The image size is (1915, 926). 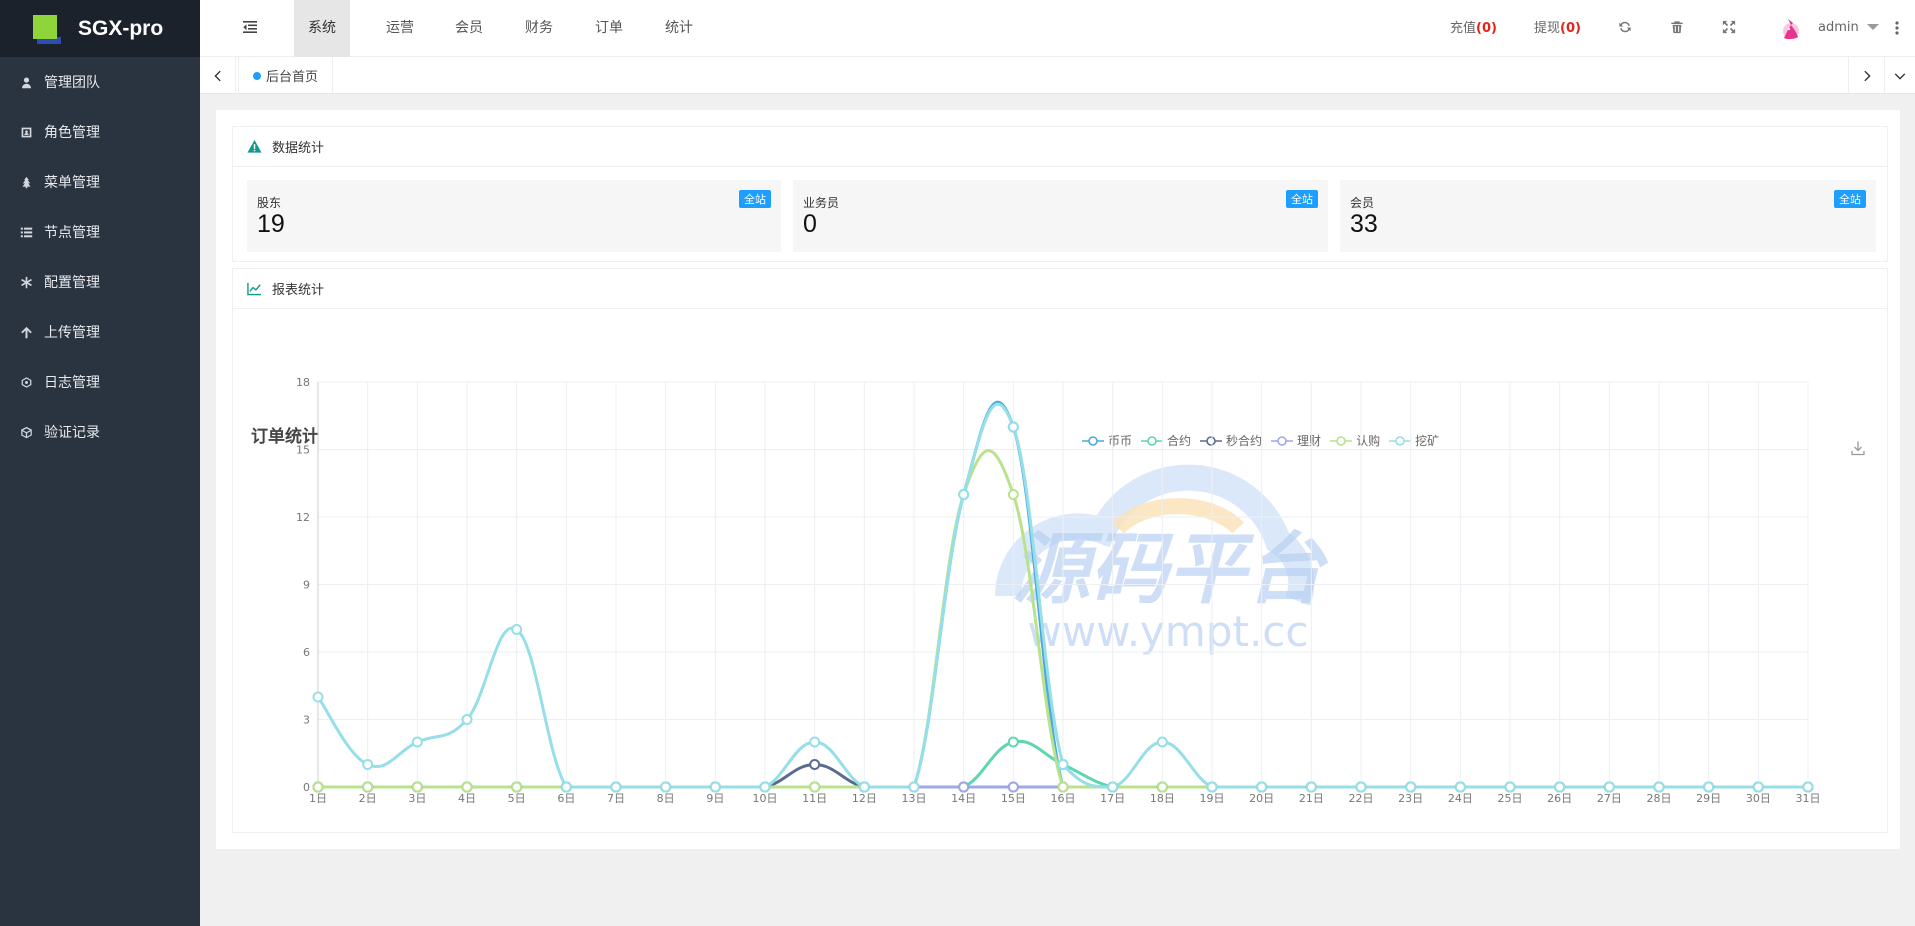 What do you see at coordinates (1559, 798) in the screenshot?
I see `x-tick-label: 26日` at bounding box center [1559, 798].